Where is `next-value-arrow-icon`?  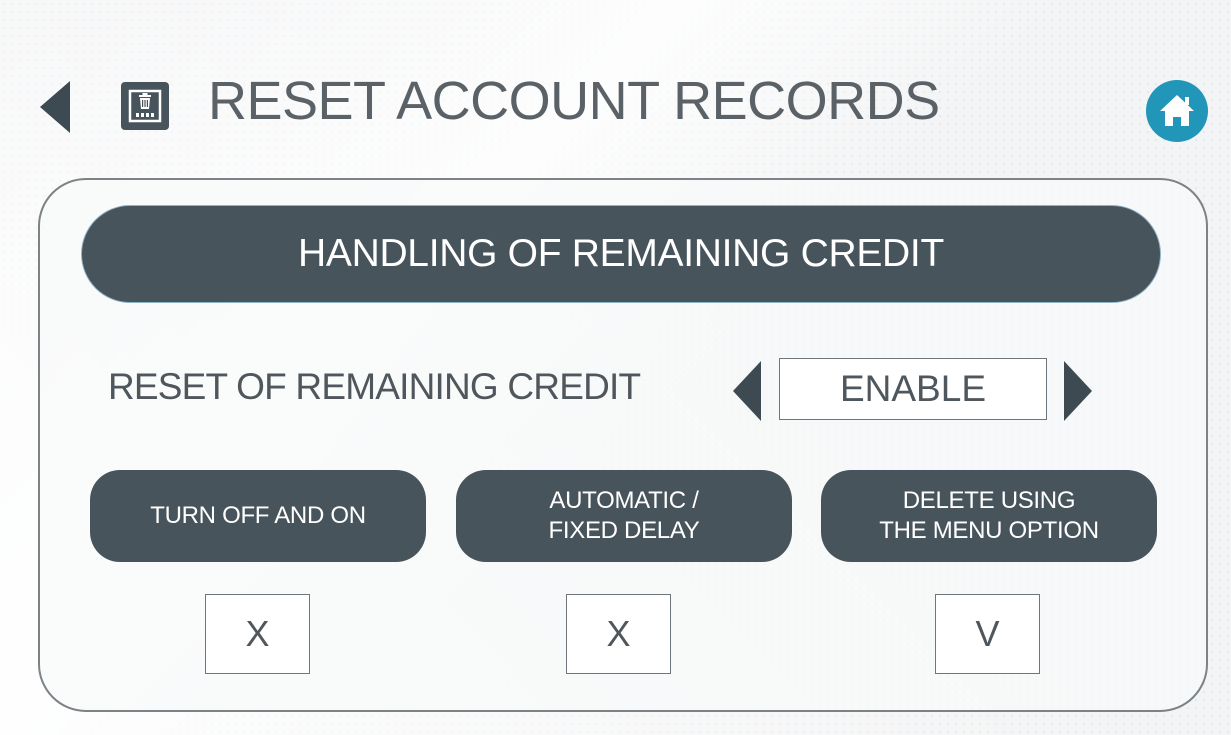 next-value-arrow-icon is located at coordinates (1078, 391).